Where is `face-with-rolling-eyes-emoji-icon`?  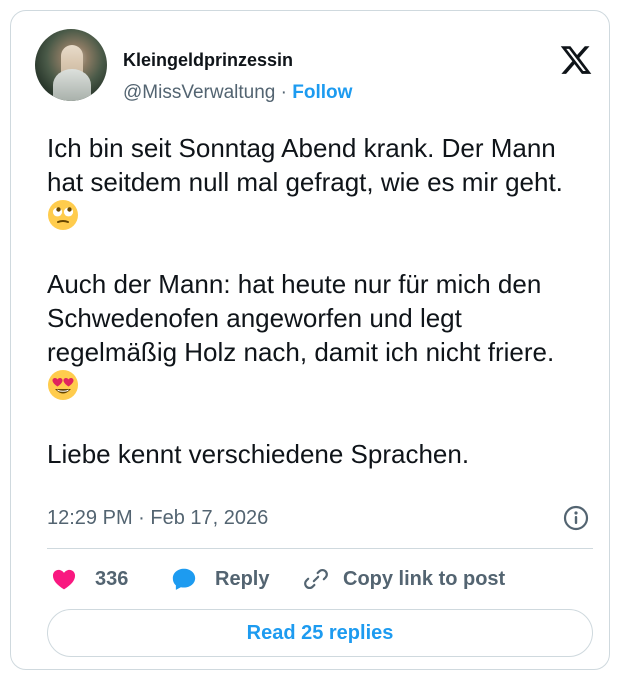 face-with-rolling-eyes-emoji-icon is located at coordinates (63, 215).